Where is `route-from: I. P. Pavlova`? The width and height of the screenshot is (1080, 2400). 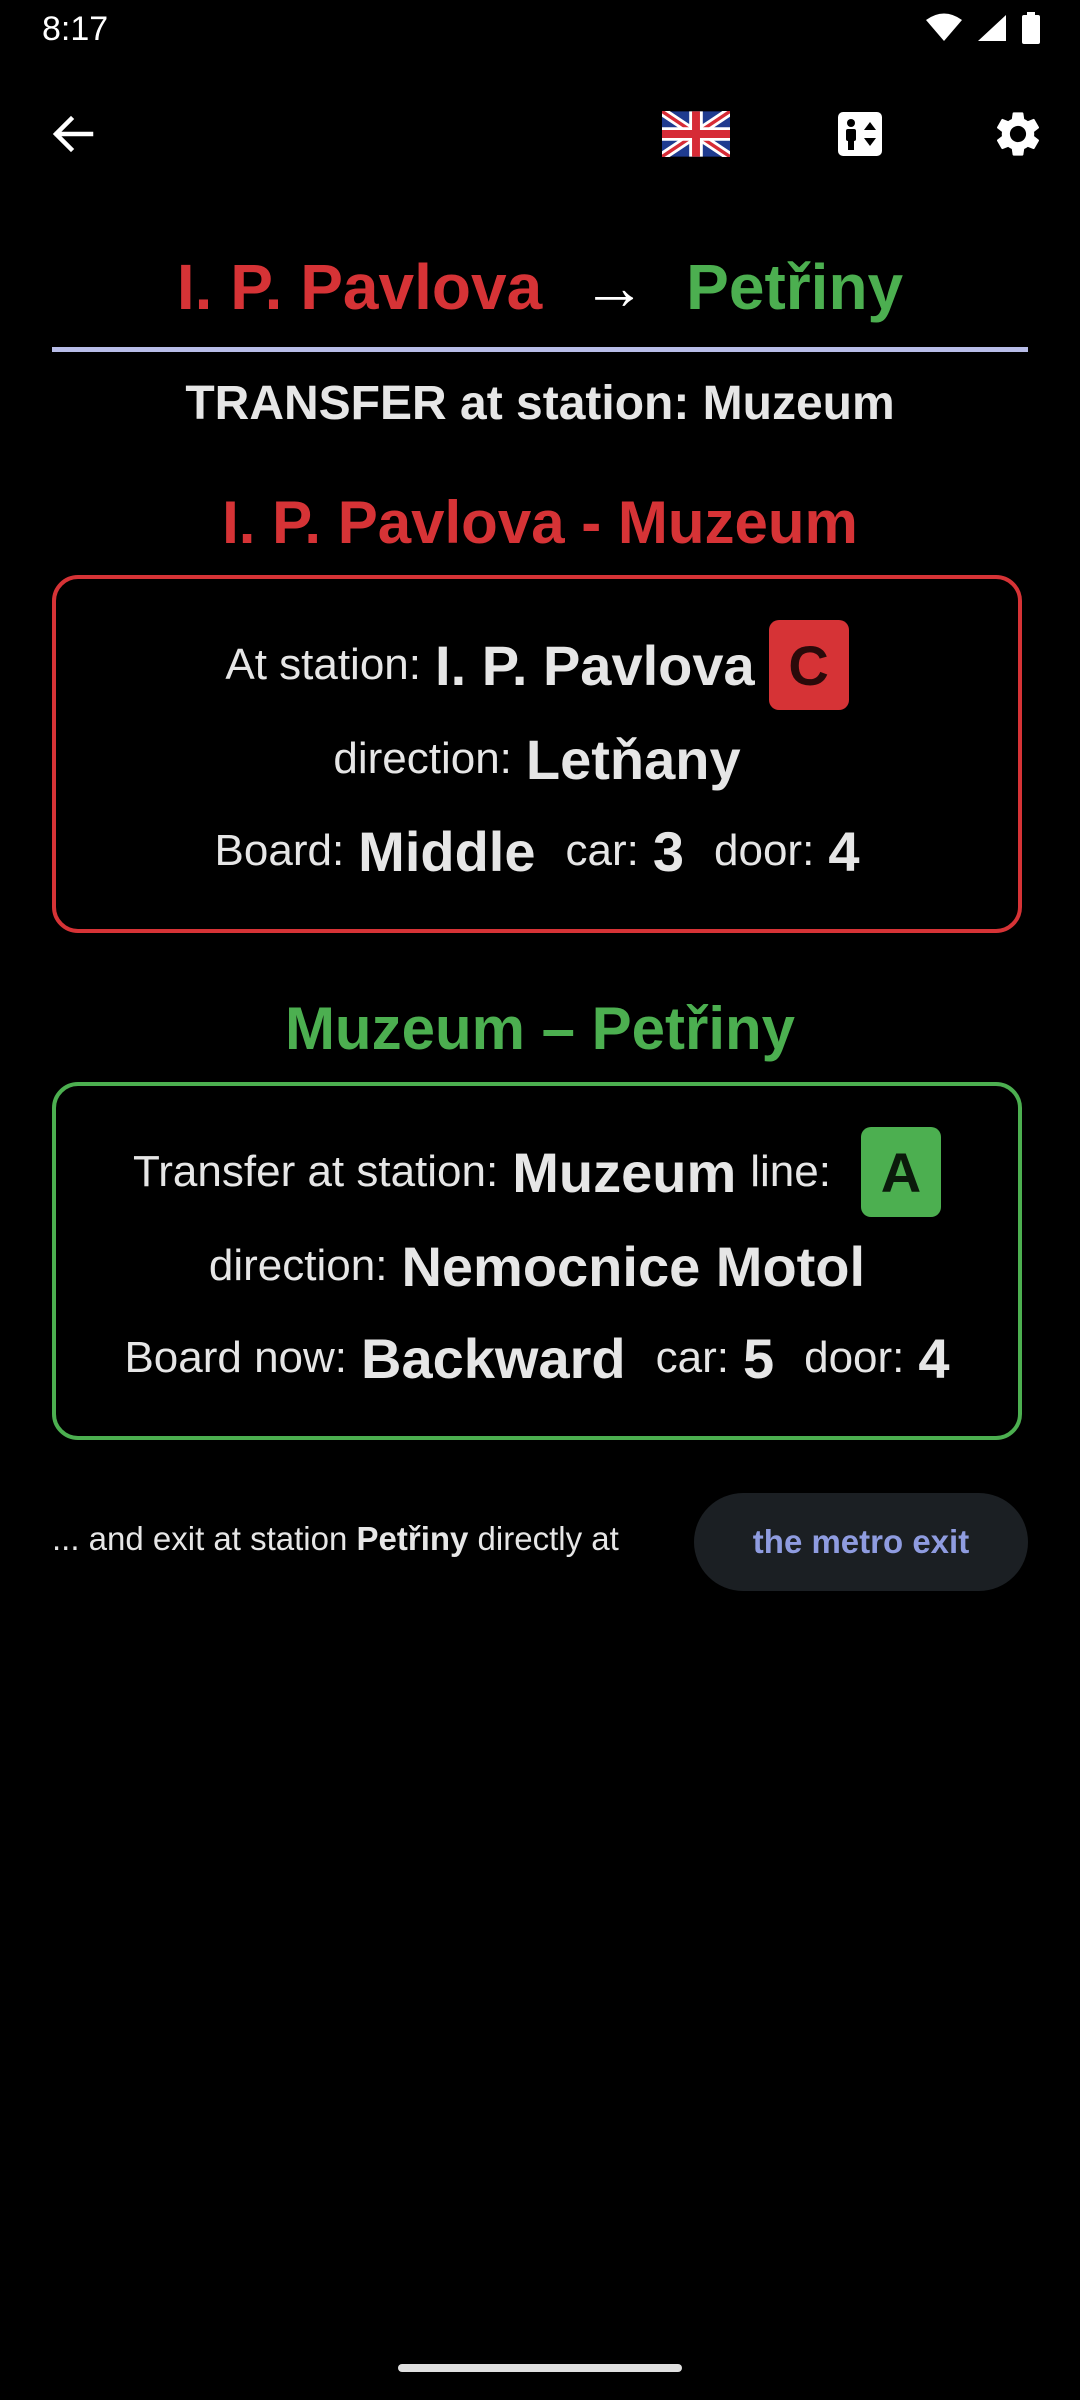
route-from: I. P. Pavlova is located at coordinates (359, 287).